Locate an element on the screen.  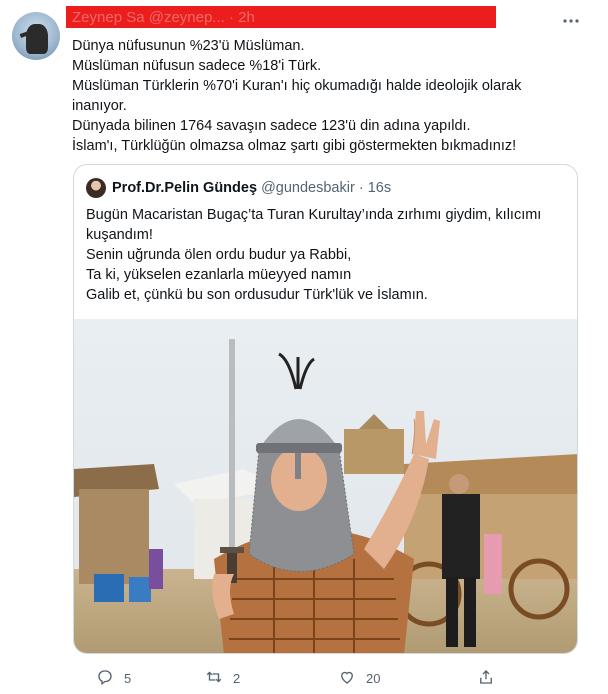
tweet-line: Dünya nüfusunun %23'ü Müslüman. is located at coordinates (188, 46).